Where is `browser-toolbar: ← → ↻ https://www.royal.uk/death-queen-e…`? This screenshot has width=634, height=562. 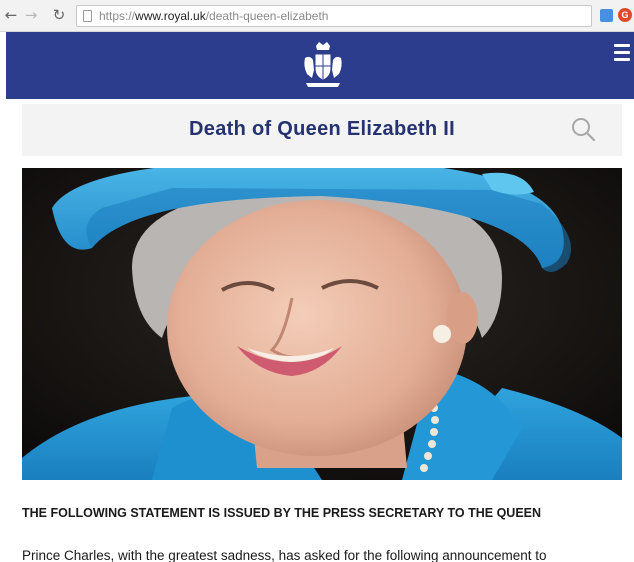 browser-toolbar: ← → ↻ https://www.royal.uk/death-queen-e… is located at coordinates (317, 16).